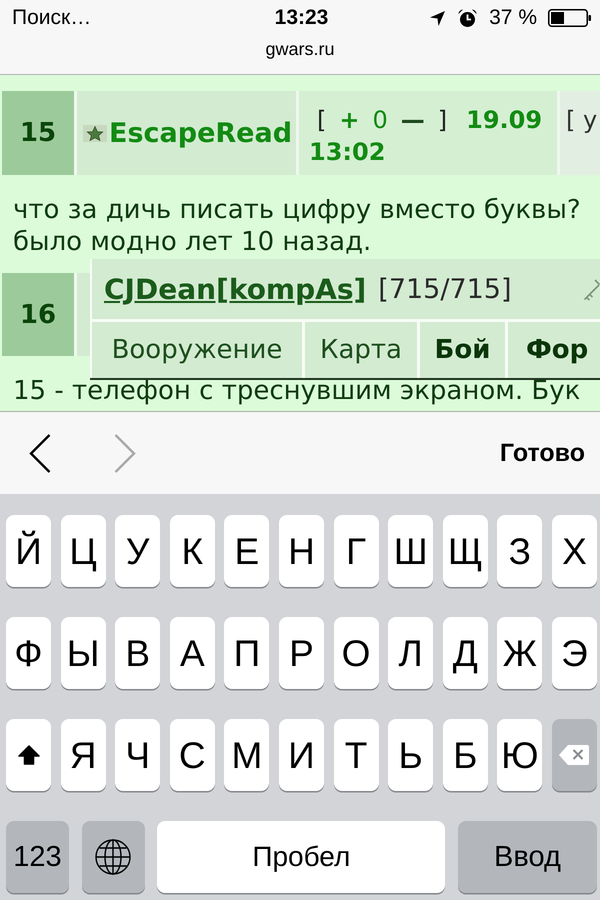 Image resolution: width=600 pixels, height=900 pixels. Describe the element at coordinates (125, 453) in the screenshot. I see `chevron-right-icon` at that location.